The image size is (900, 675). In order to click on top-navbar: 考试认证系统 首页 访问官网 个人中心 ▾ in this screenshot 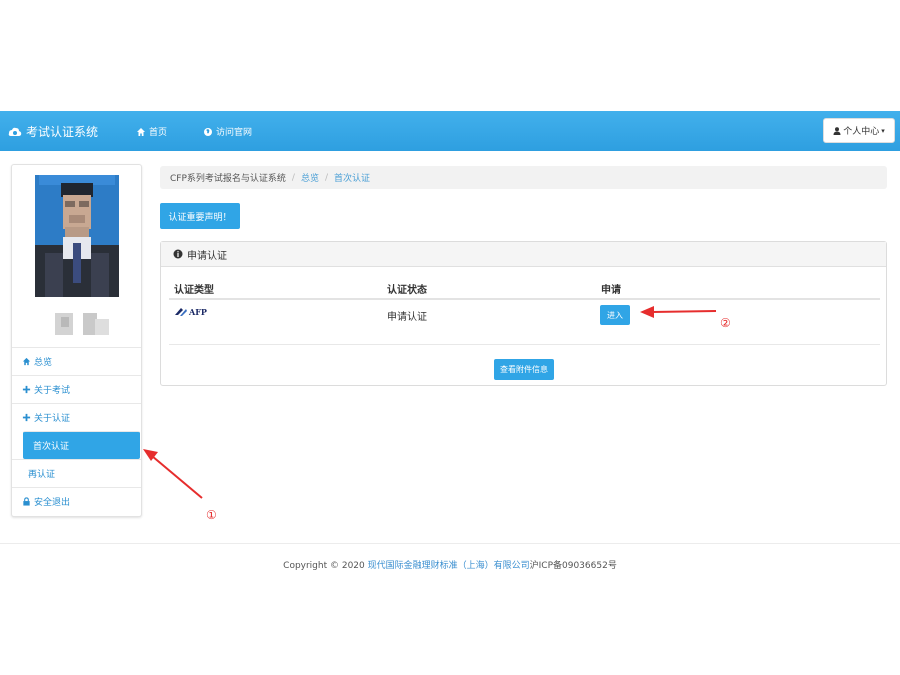, I will do `click(450, 131)`.